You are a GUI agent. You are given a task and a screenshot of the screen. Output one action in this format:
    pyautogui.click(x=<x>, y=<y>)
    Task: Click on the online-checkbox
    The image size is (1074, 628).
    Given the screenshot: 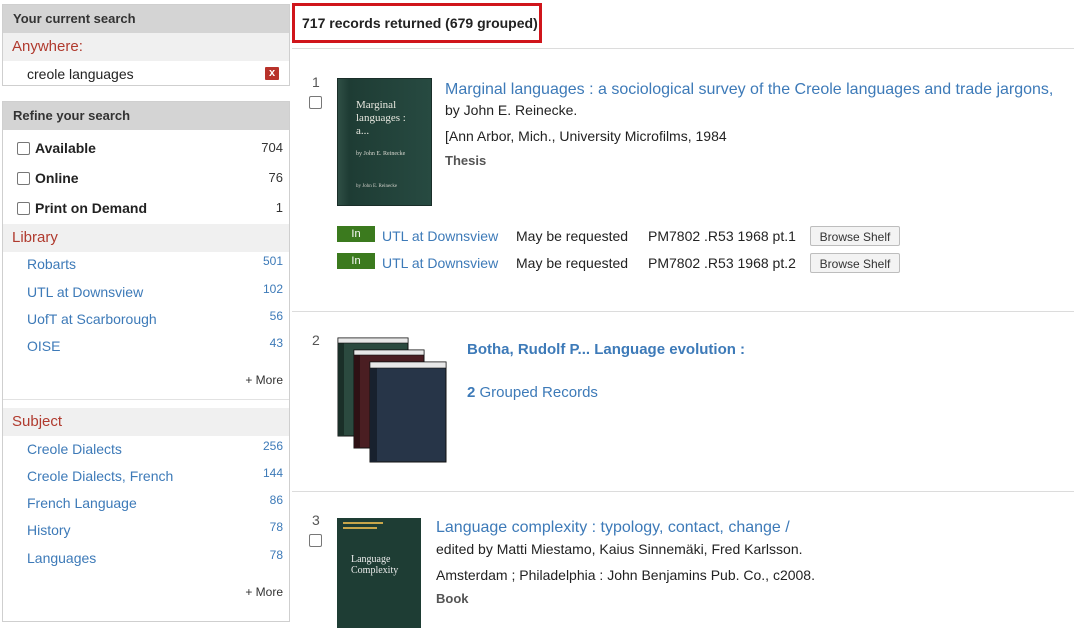 What is the action you would take?
    pyautogui.click(x=23, y=178)
    